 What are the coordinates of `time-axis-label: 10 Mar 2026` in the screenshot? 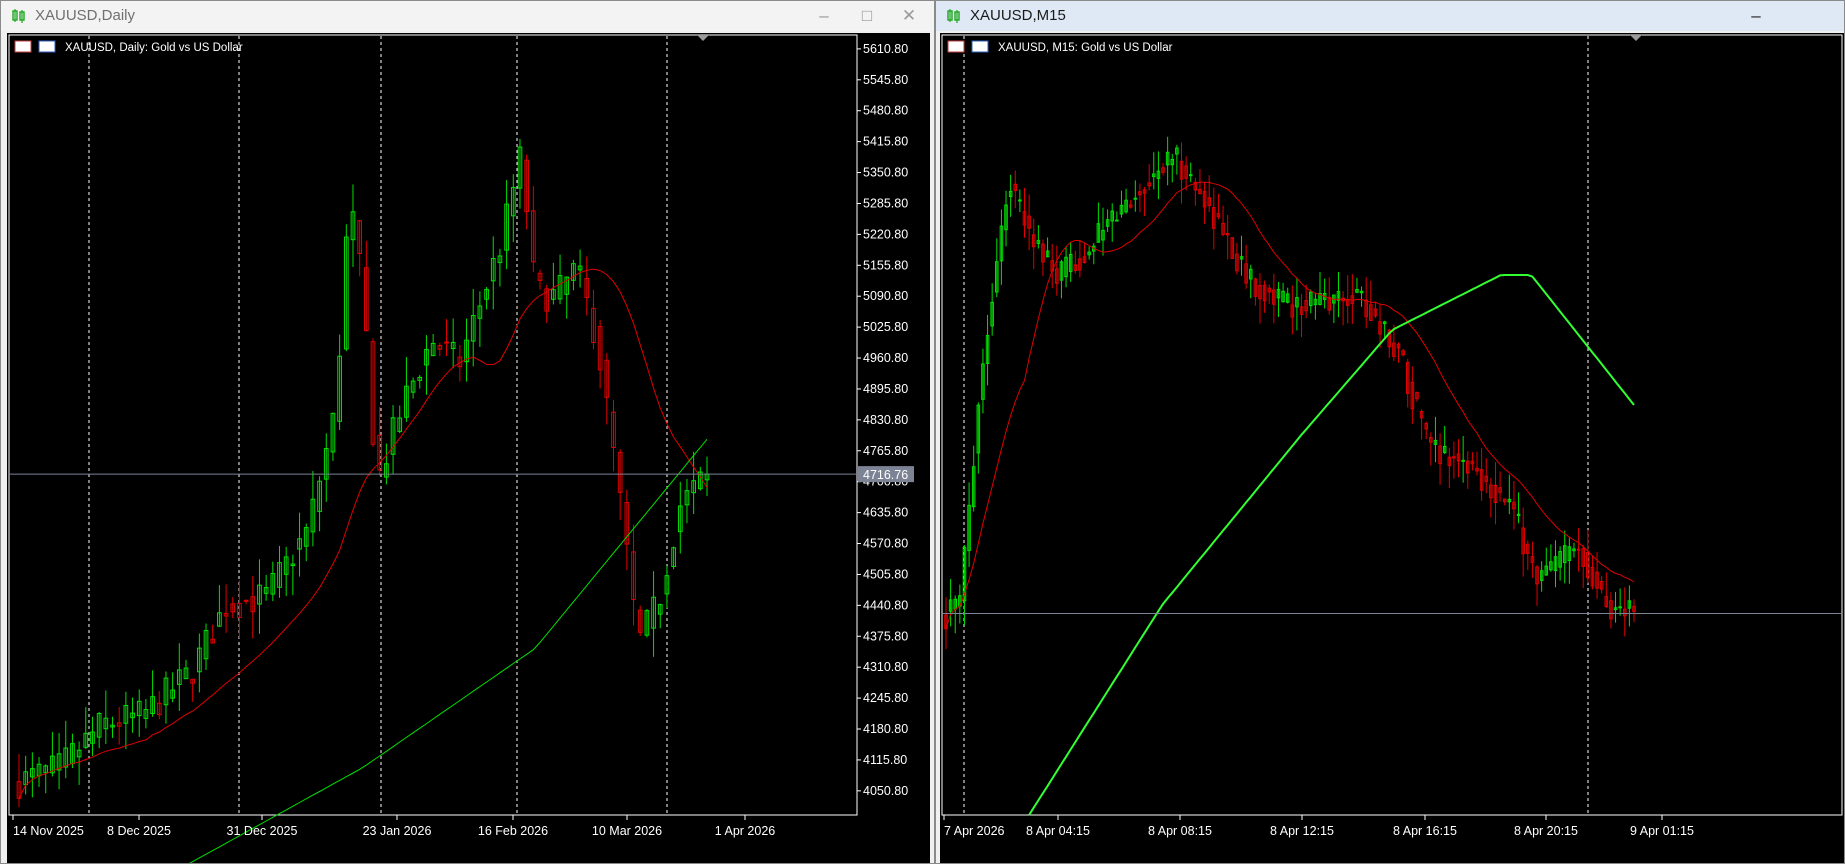 It's located at (627, 831).